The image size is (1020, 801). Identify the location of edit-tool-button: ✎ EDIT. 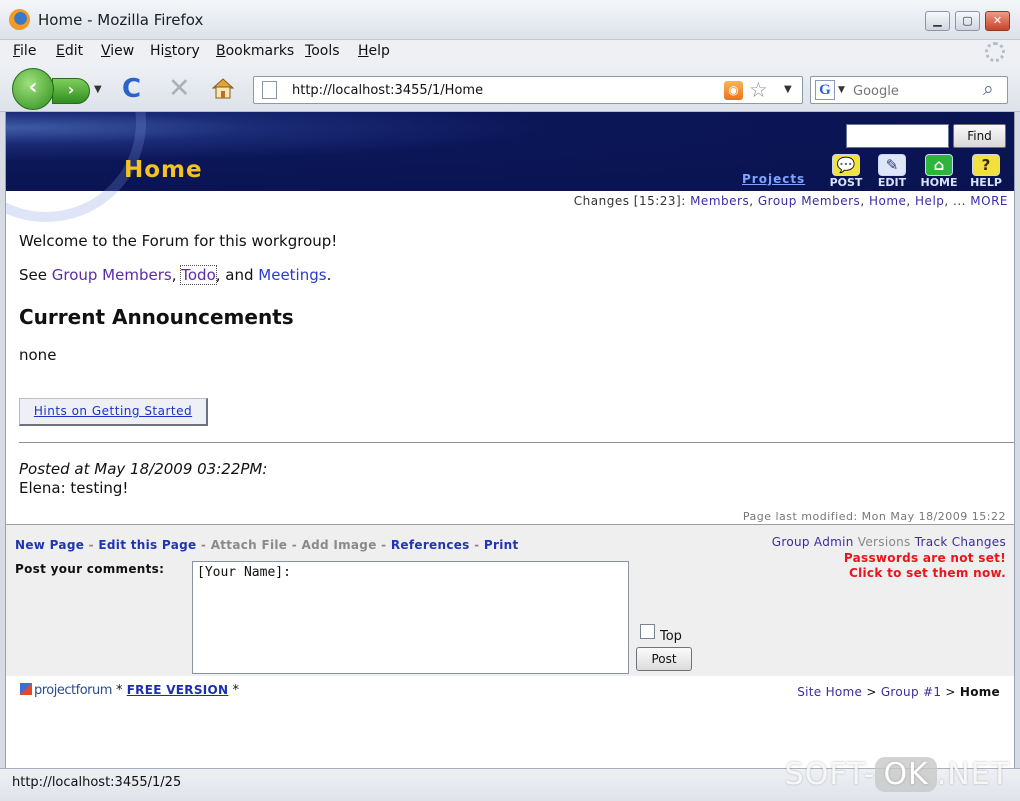
(892, 172).